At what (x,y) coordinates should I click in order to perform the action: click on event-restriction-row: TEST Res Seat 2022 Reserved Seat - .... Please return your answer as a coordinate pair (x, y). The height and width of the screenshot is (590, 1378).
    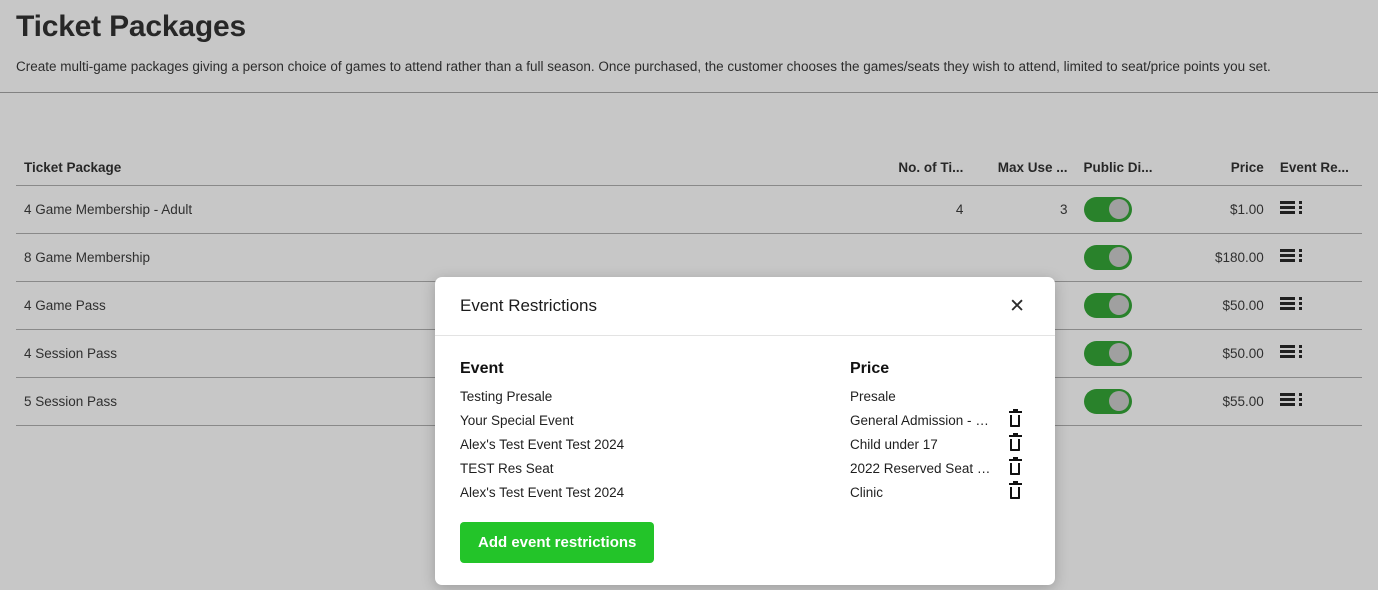
    Looking at the image, I should click on (745, 468).